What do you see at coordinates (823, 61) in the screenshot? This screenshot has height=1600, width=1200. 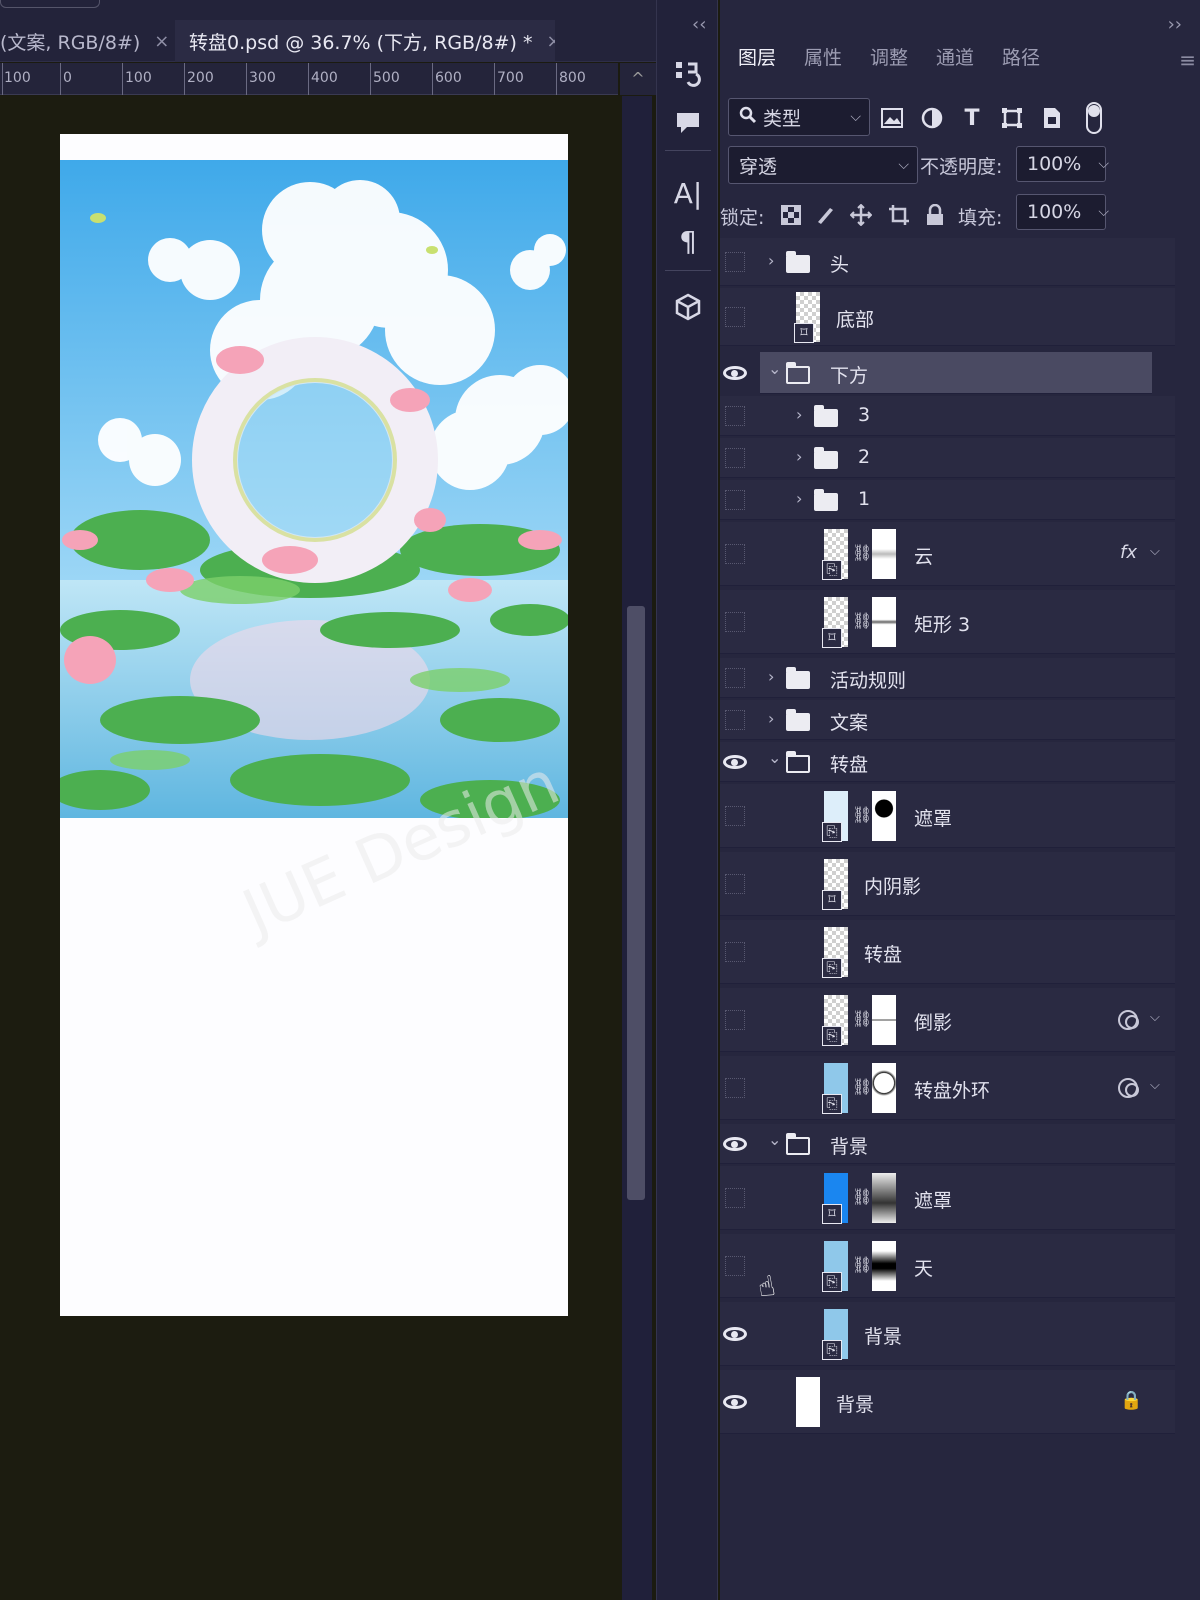 I see `tab-properties: 属性` at bounding box center [823, 61].